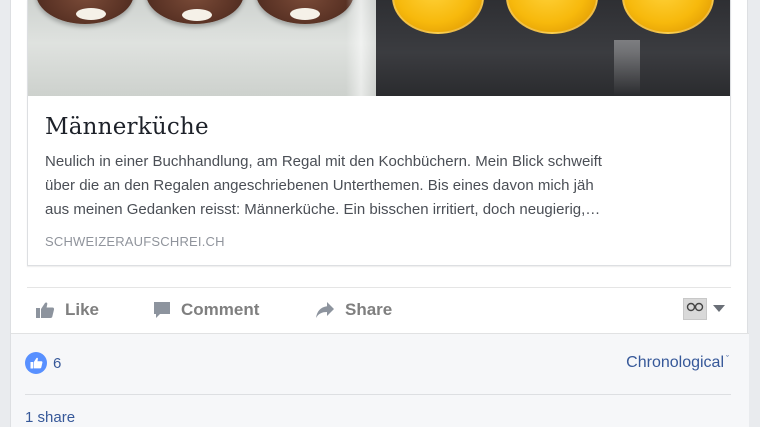  I want to click on share-arrow-icon, so click(325, 310).